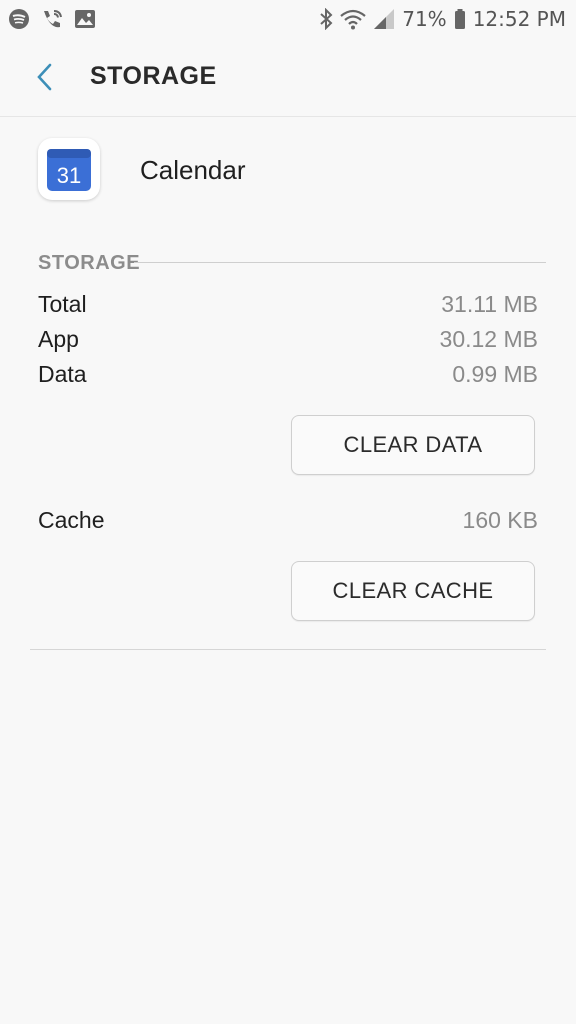  What do you see at coordinates (293, 264) in the screenshot?
I see `storage-section-header: STORAGE` at bounding box center [293, 264].